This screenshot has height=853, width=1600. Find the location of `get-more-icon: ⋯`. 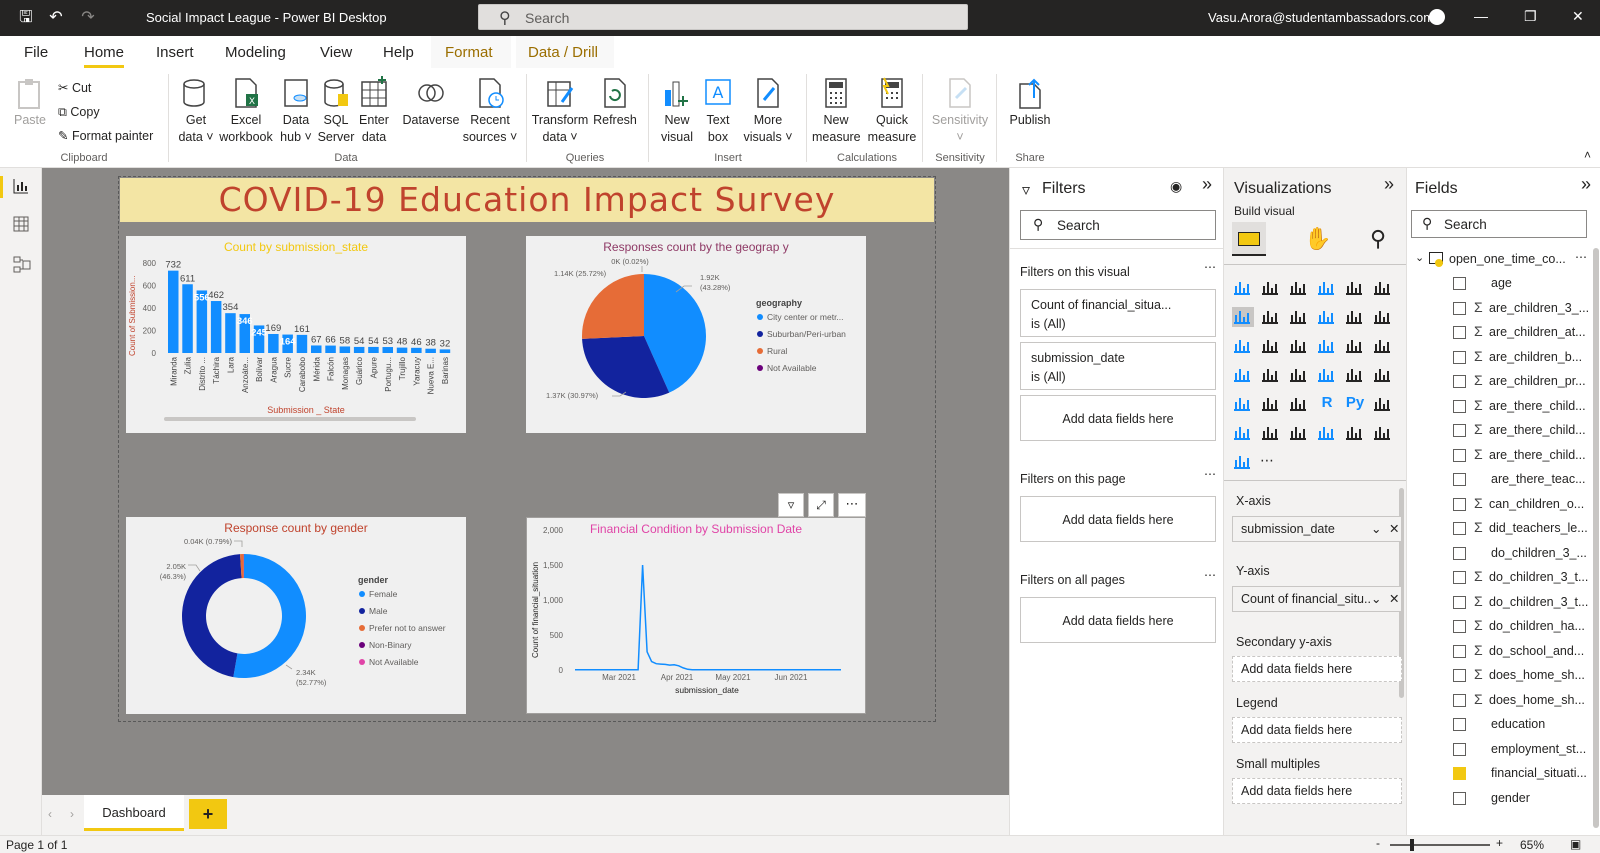

get-more-icon: ⋯ is located at coordinates (1271, 462).